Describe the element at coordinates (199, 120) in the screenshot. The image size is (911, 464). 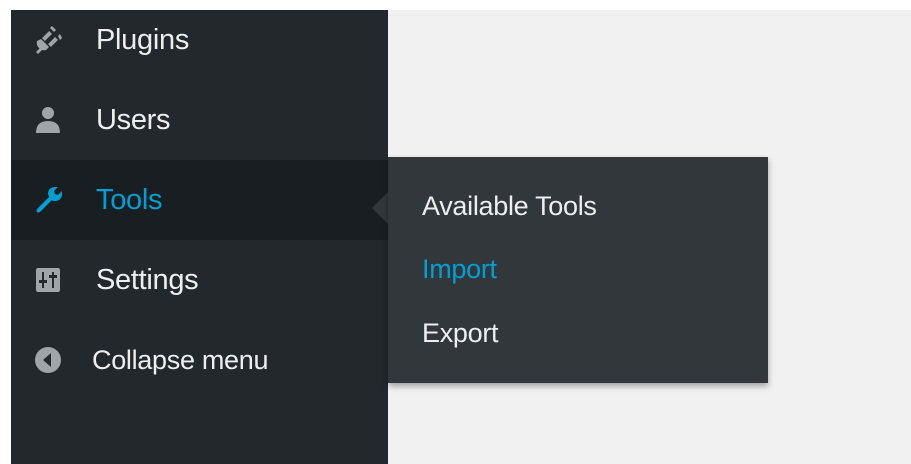
I see `menu-item-users: Users` at that location.